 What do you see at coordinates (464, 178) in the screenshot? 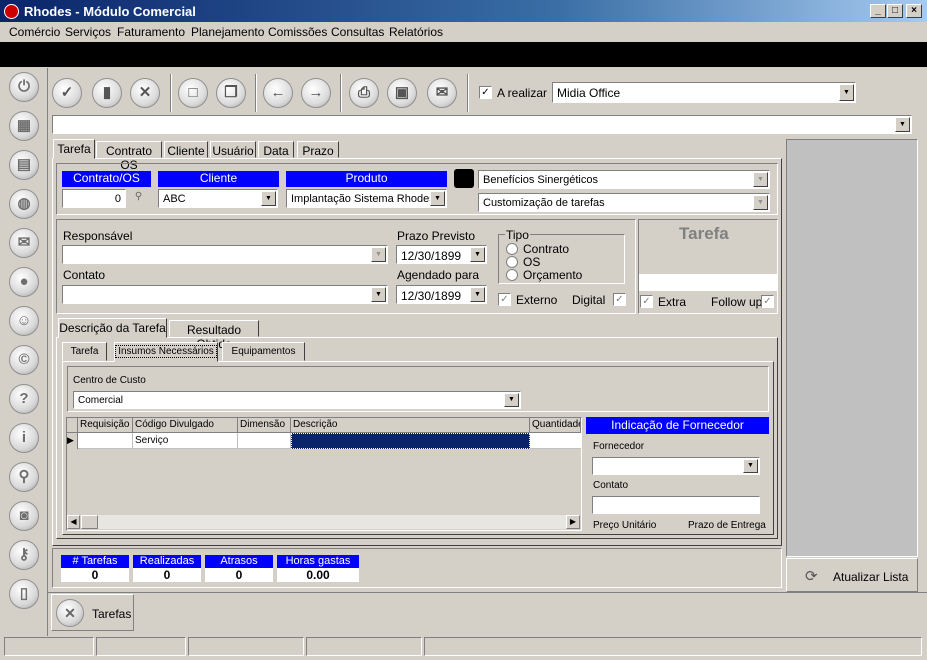
I see `color-swatch` at bounding box center [464, 178].